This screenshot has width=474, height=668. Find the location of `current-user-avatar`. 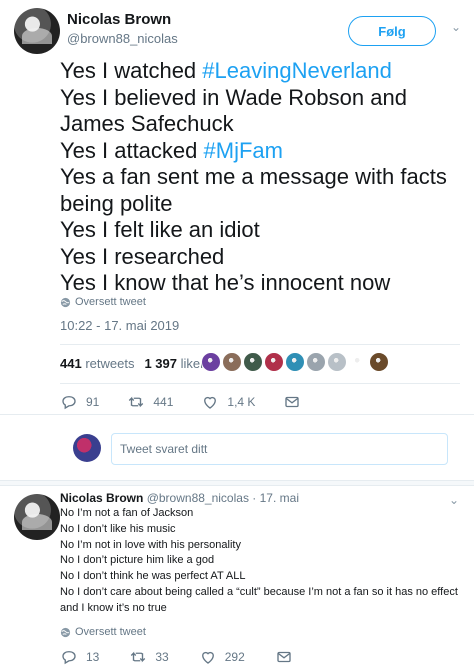

current-user-avatar is located at coordinates (87, 448).